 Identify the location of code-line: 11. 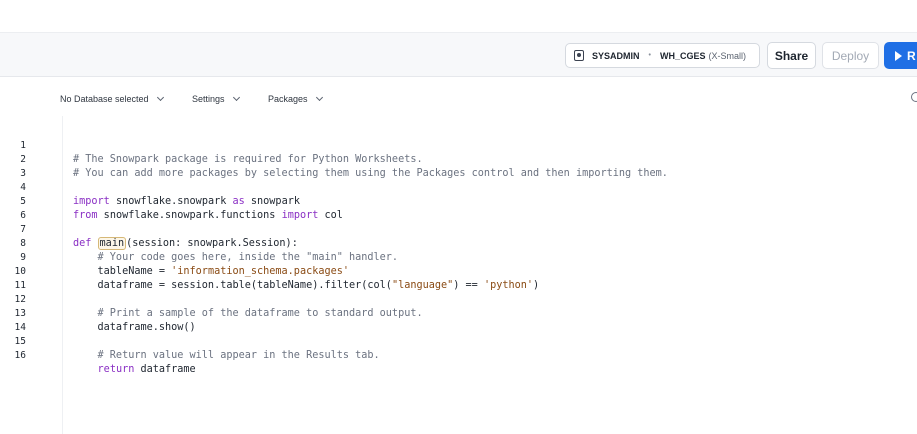
(458, 278).